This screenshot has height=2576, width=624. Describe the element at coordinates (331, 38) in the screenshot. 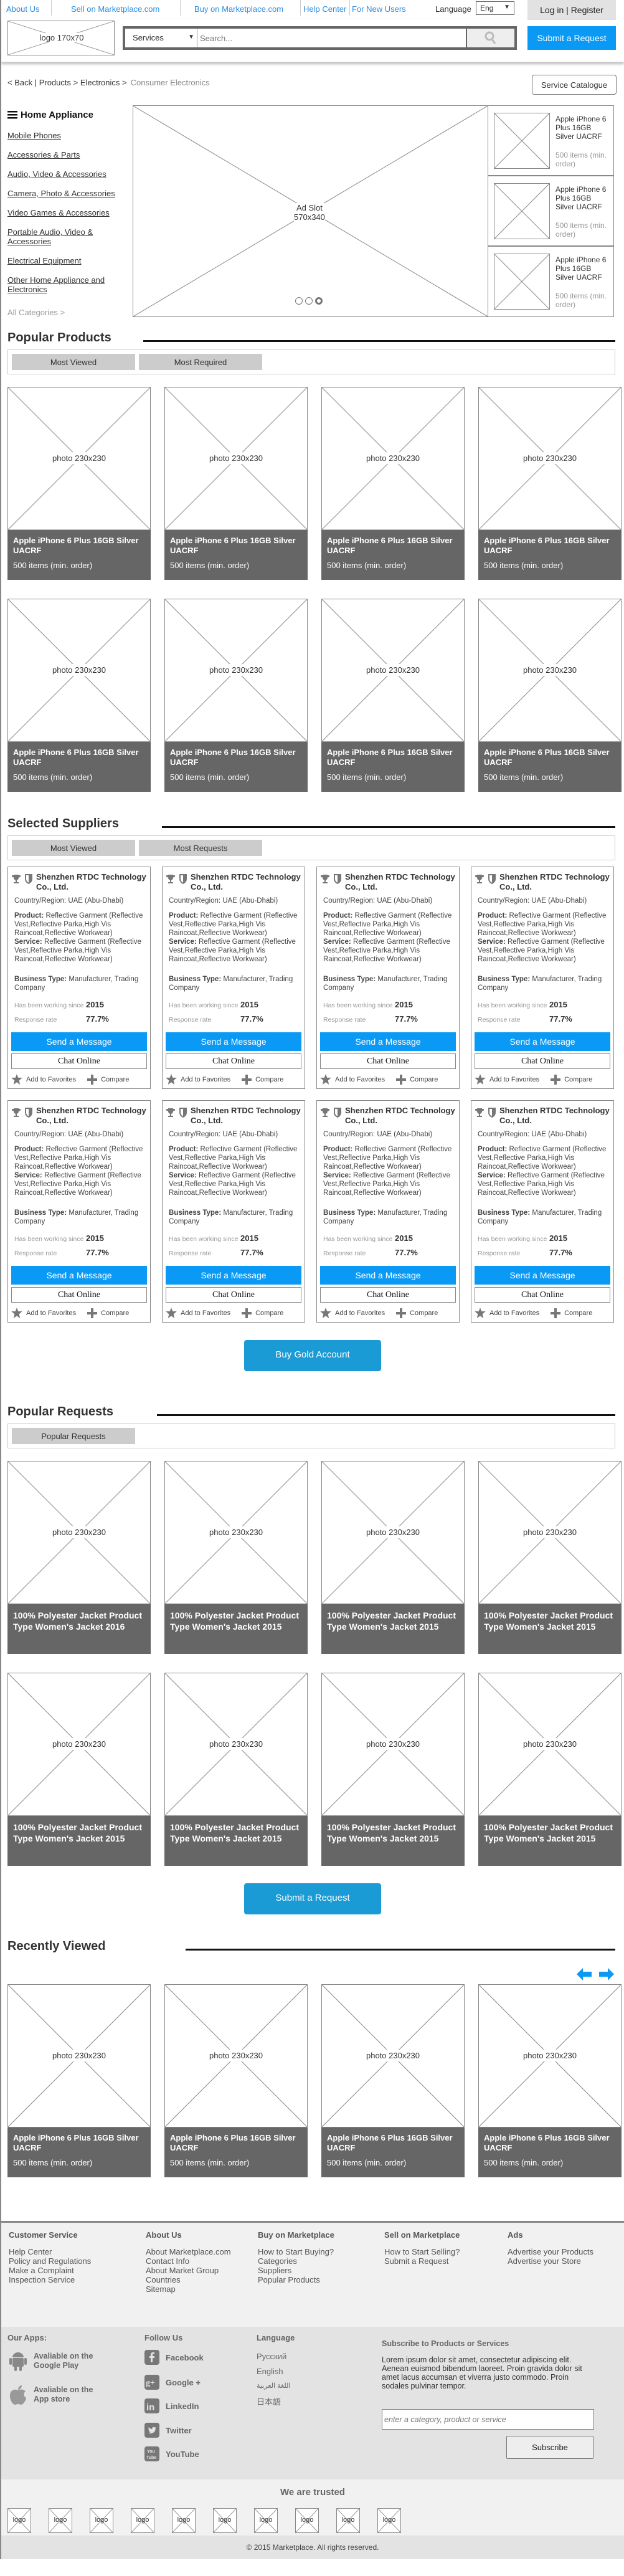

I see `search-input` at that location.